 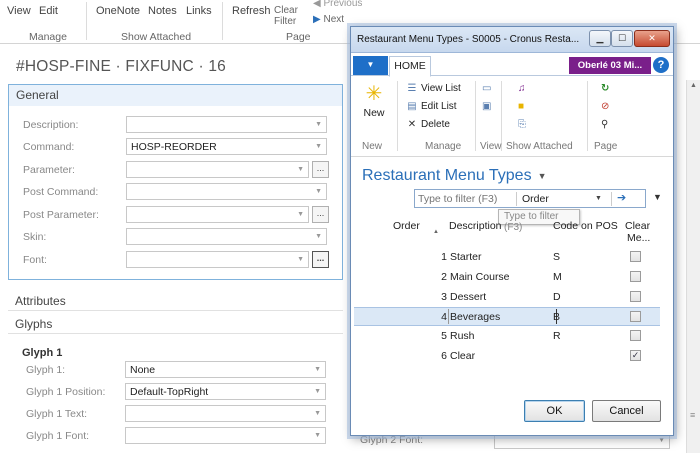 What do you see at coordinates (507, 336) in the screenshot?
I see `table-row: 5 Rush R` at bounding box center [507, 336].